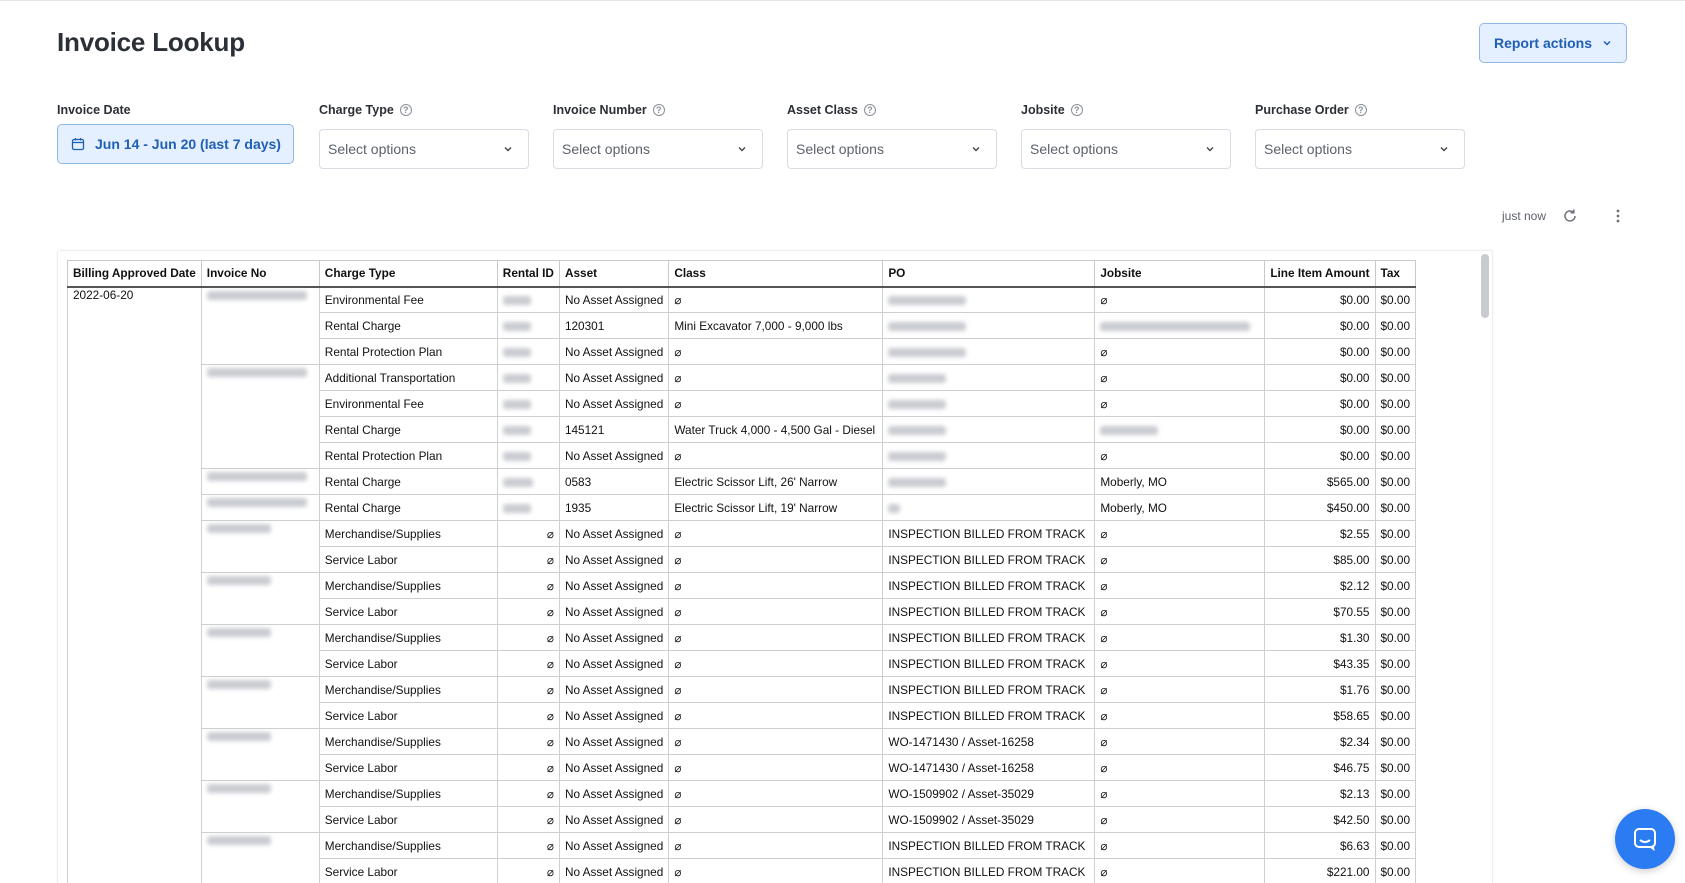  Describe the element at coordinates (1645, 839) in the screenshot. I see `chat-button` at that location.